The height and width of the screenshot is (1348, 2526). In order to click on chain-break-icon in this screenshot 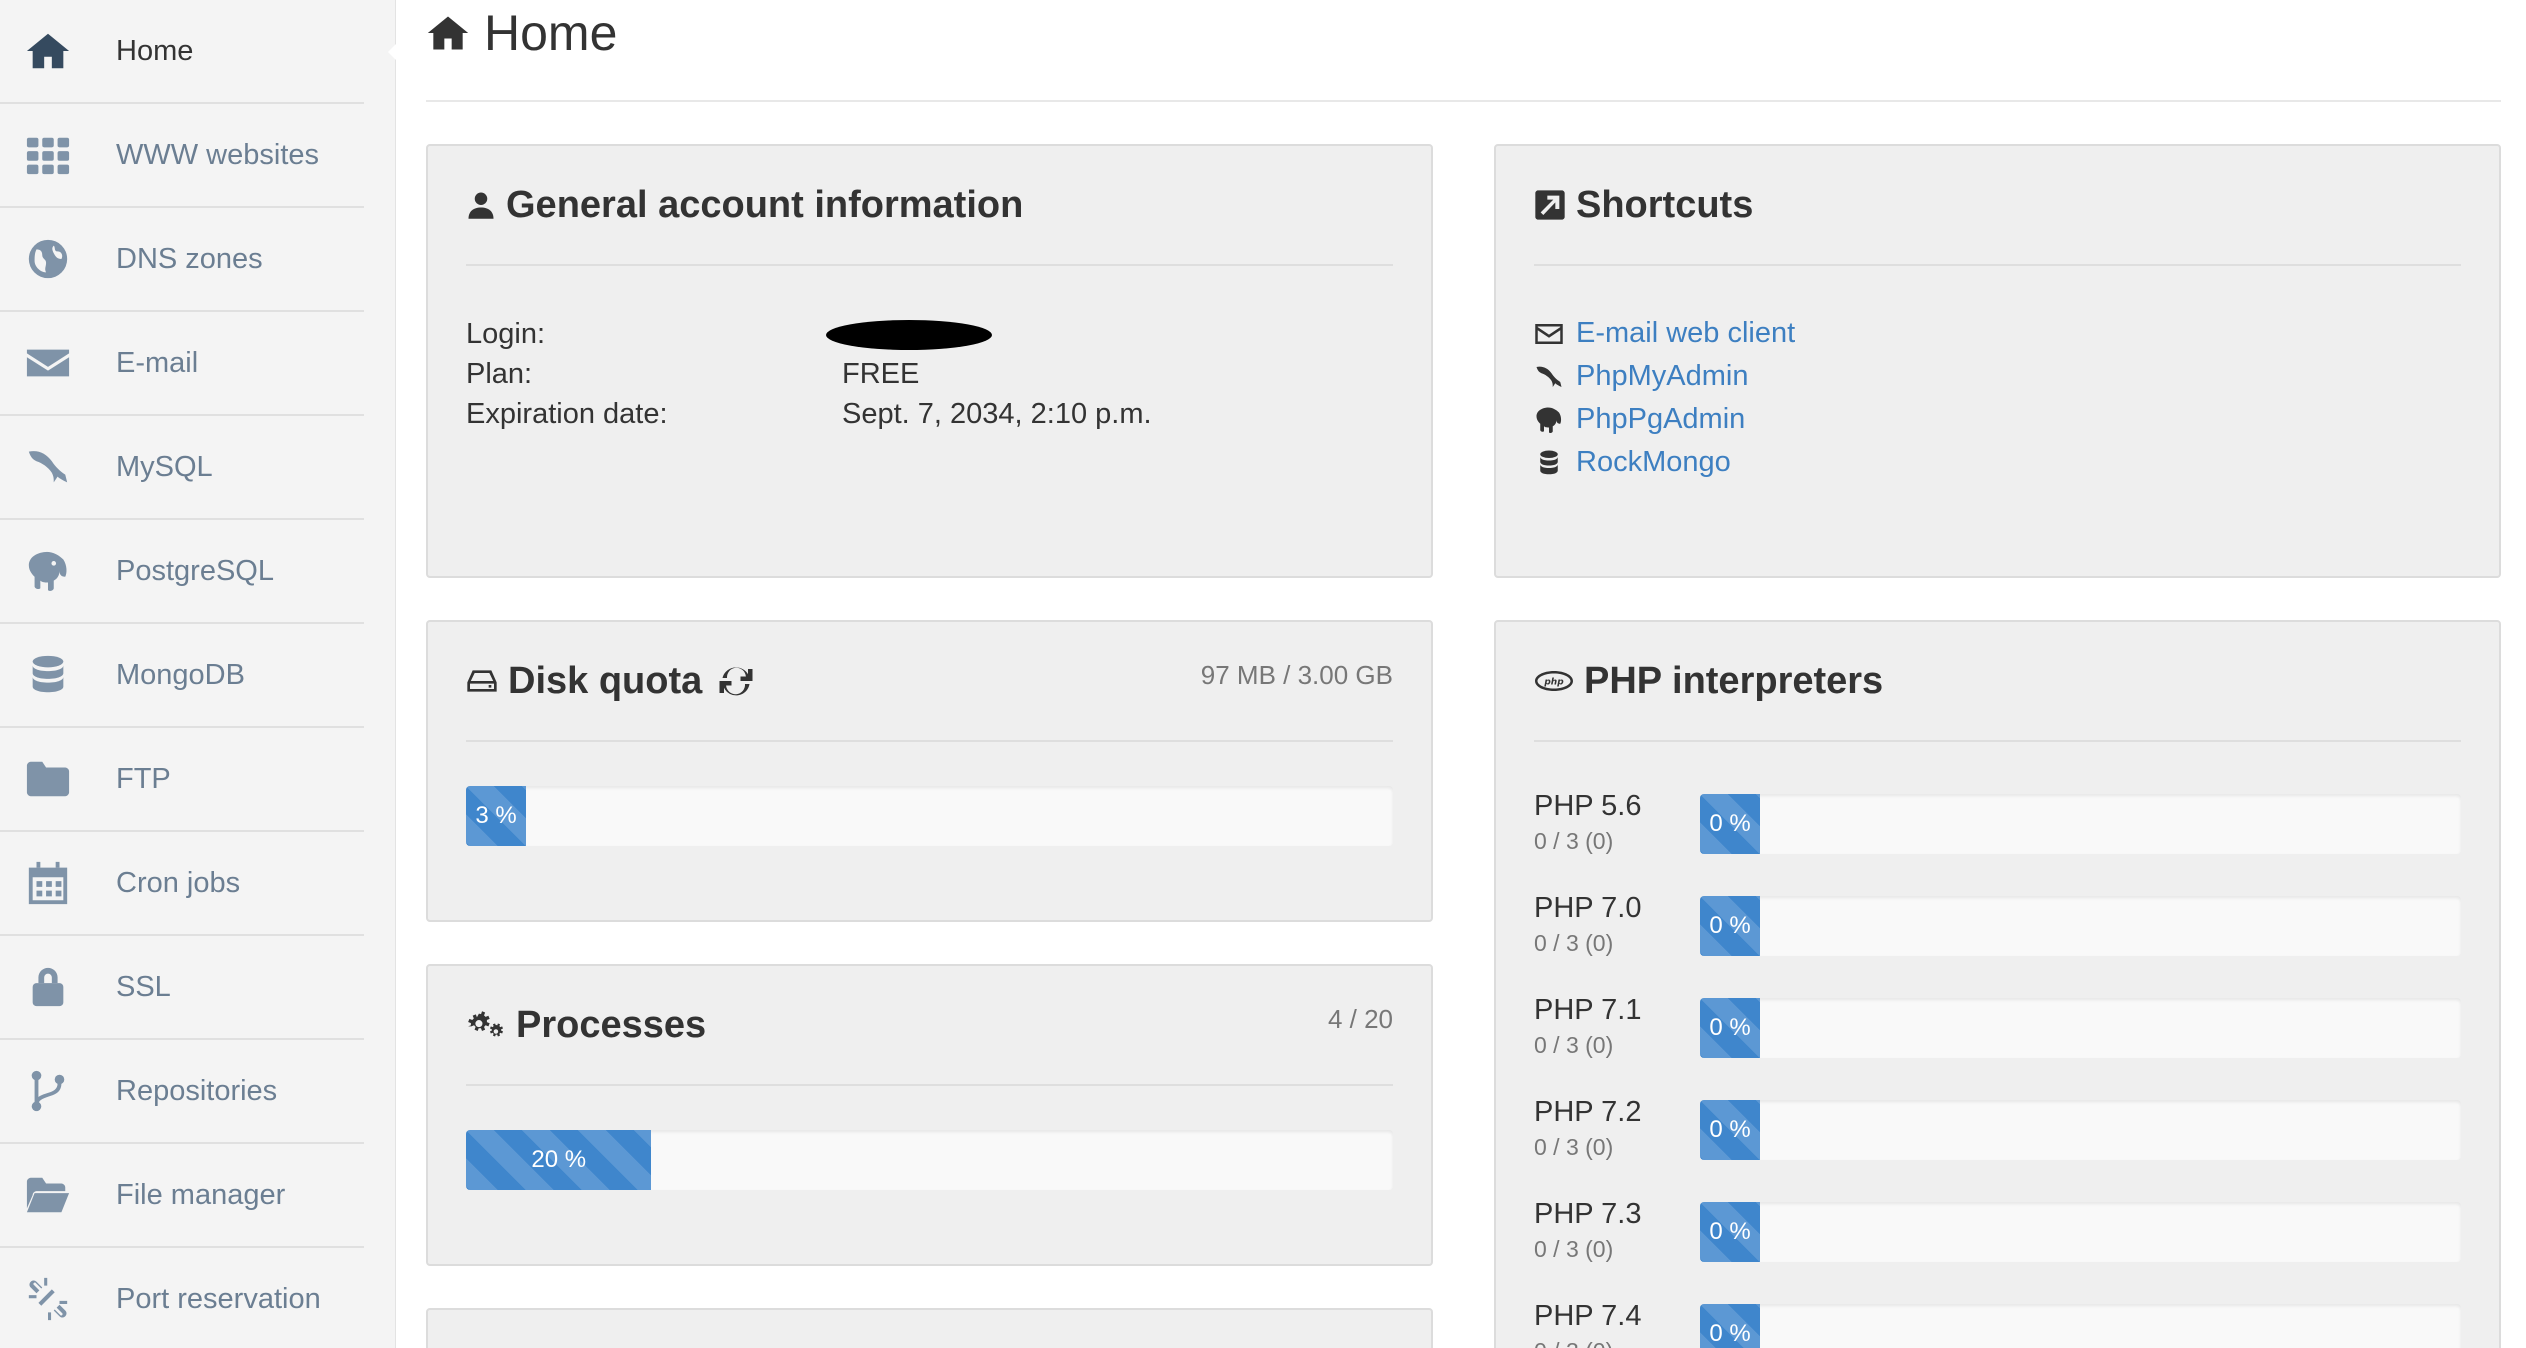, I will do `click(48, 1299)`.